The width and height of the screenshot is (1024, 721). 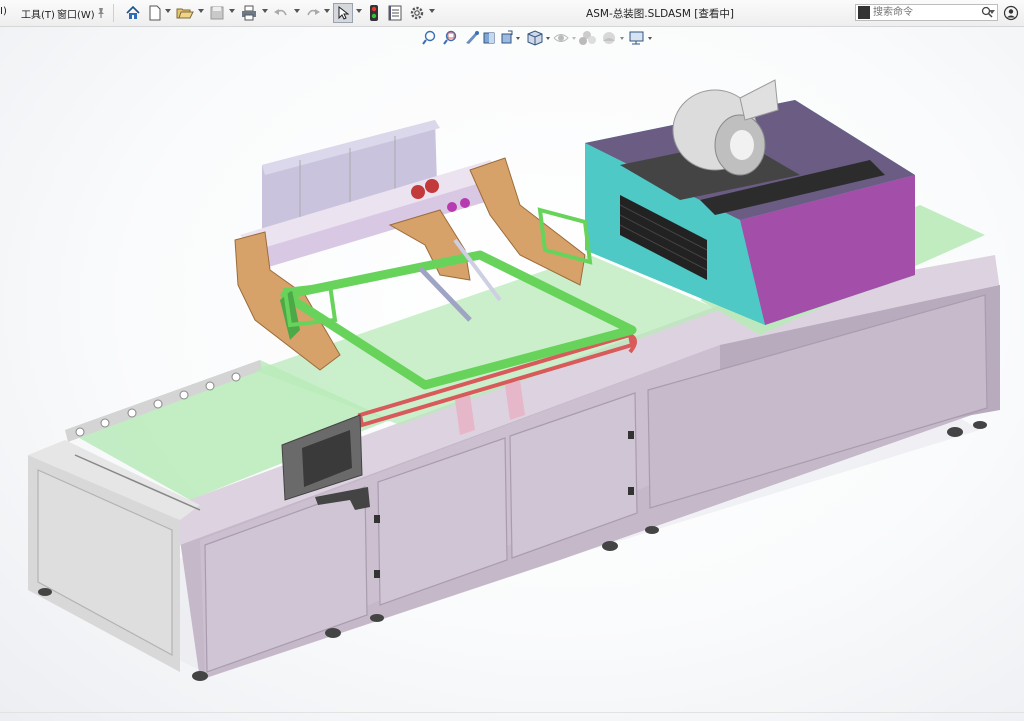 What do you see at coordinates (417, 13) in the screenshot?
I see `options-gear-icon` at bounding box center [417, 13].